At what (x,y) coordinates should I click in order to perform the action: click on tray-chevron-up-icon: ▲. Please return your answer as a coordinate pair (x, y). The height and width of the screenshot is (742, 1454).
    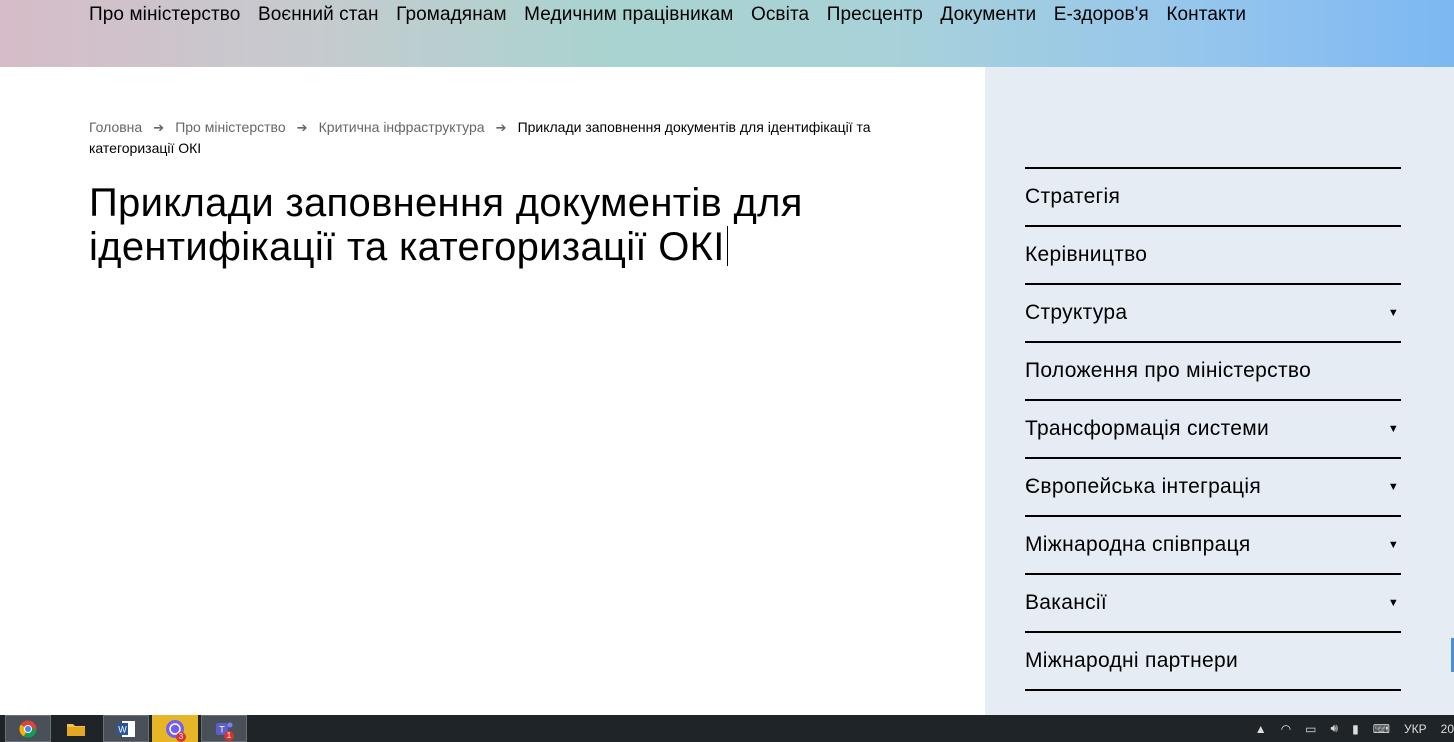
    Looking at the image, I should click on (1261, 729).